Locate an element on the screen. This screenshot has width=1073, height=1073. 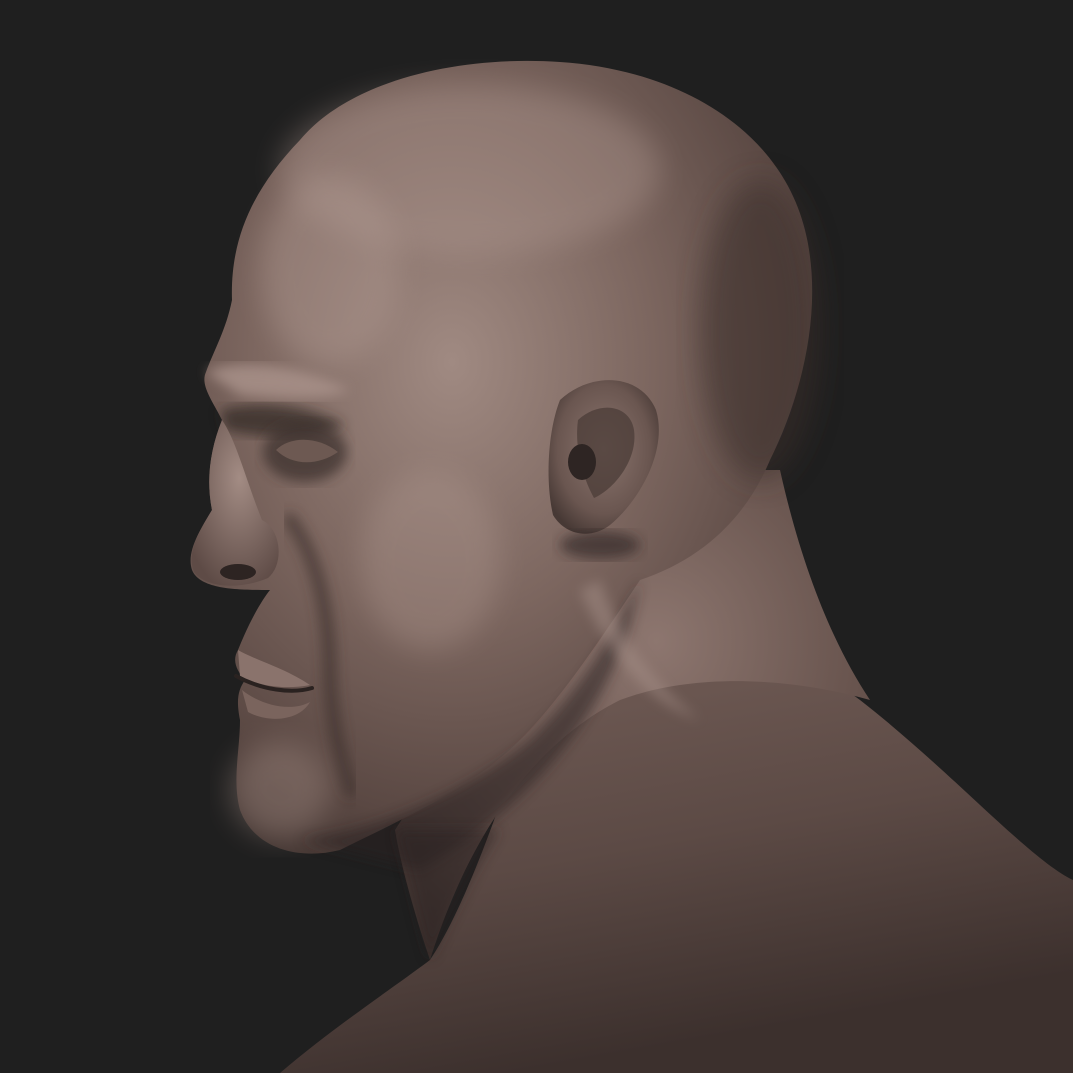
ear-shadow is located at coordinates (600, 545).